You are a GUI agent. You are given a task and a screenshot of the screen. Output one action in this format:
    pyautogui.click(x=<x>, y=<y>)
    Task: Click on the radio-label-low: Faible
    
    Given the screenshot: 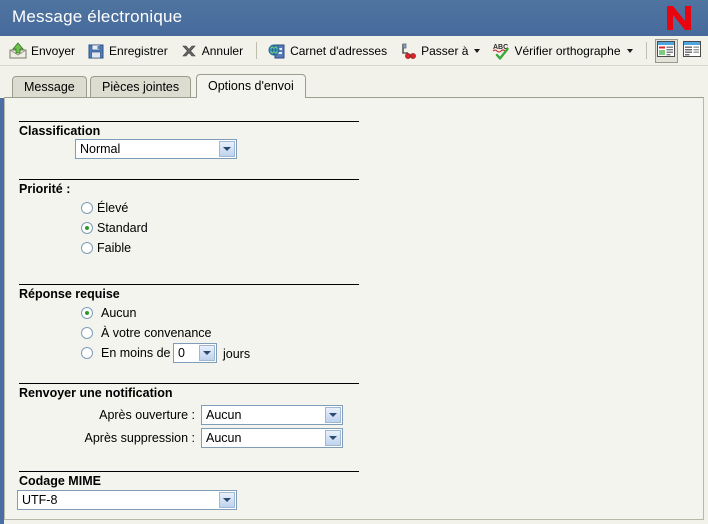 What is the action you would take?
    pyautogui.click(x=114, y=248)
    